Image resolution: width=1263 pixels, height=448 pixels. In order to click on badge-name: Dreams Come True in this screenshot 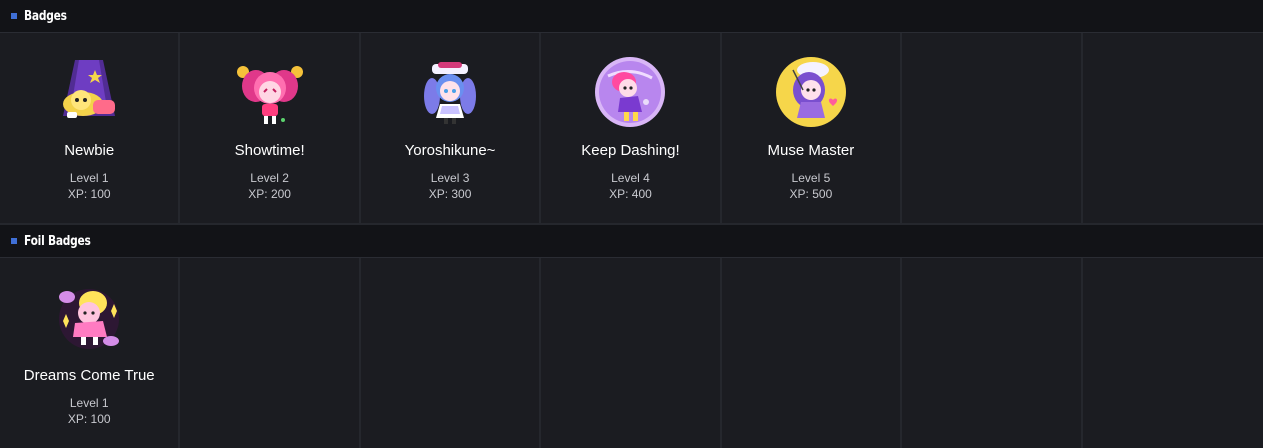, I will do `click(89, 375)`.